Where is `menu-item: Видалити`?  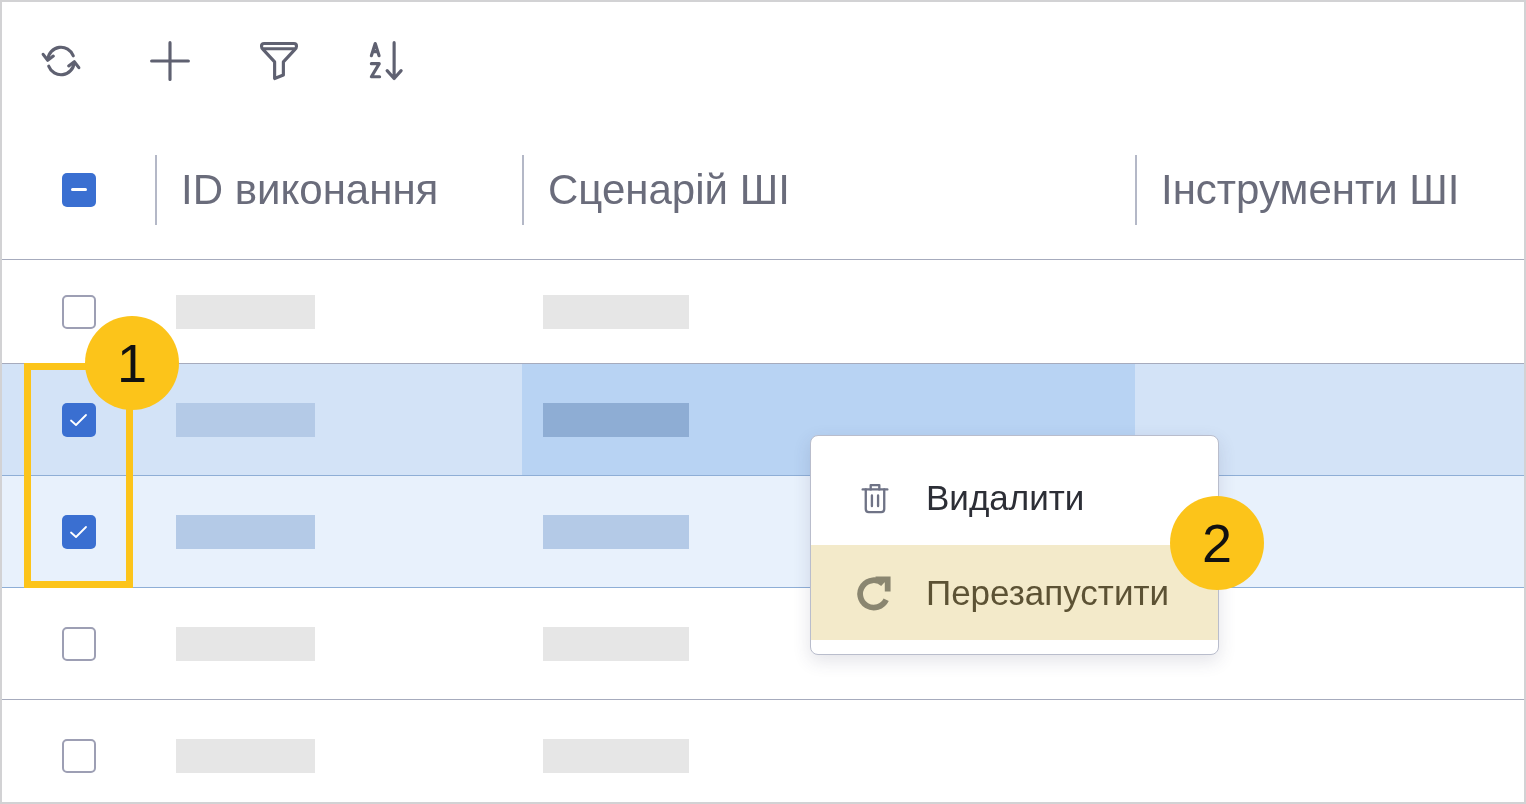 menu-item: Видалити is located at coordinates (954, 497).